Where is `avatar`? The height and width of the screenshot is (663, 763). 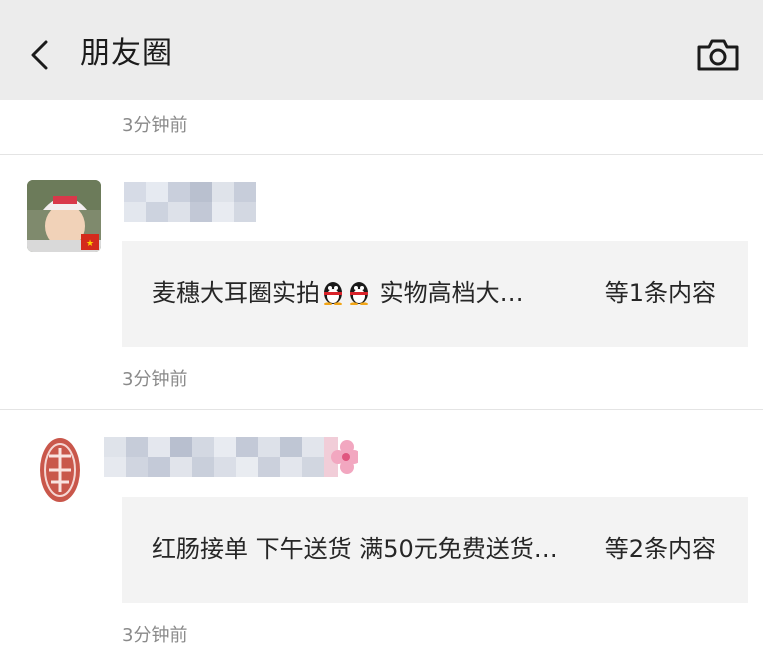
avatar is located at coordinates (64, 470).